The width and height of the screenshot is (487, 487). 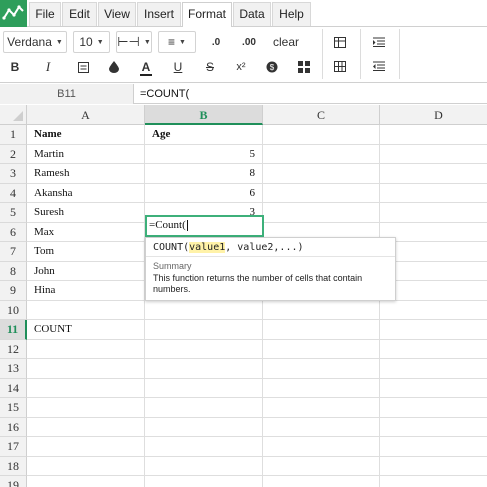 What do you see at coordinates (86, 481) in the screenshot?
I see `cell-a19` at bounding box center [86, 481].